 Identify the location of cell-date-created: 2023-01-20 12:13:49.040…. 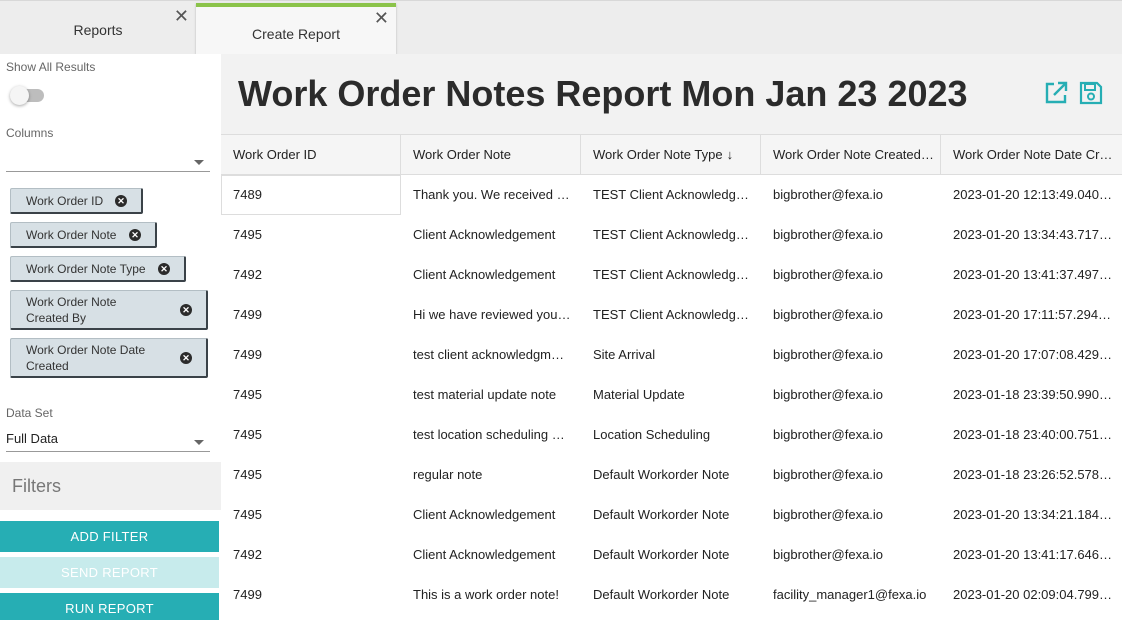
(1031, 195).